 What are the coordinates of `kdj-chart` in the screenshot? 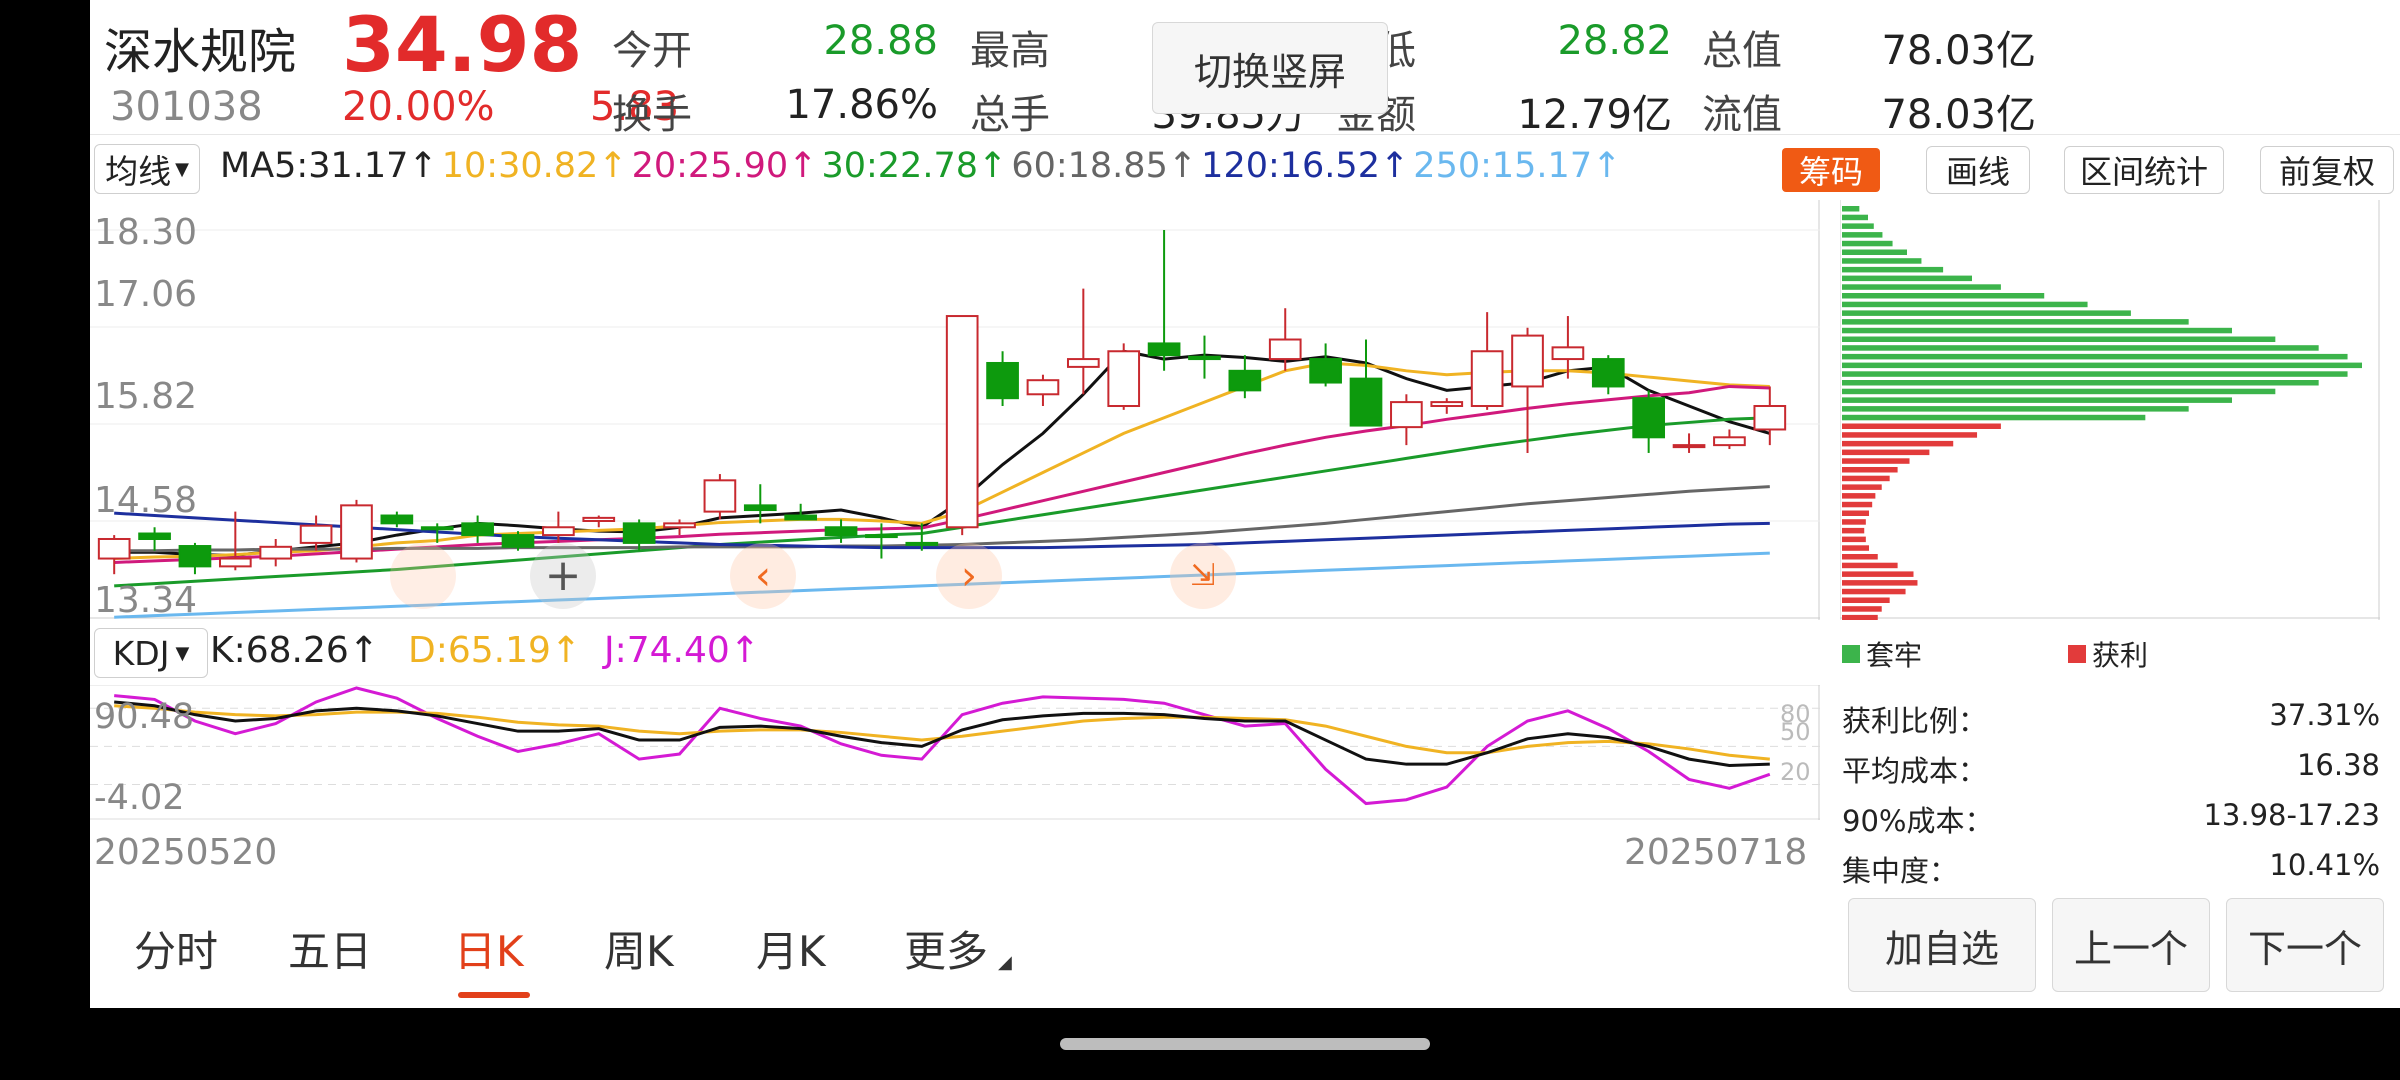 It's located at (955, 752).